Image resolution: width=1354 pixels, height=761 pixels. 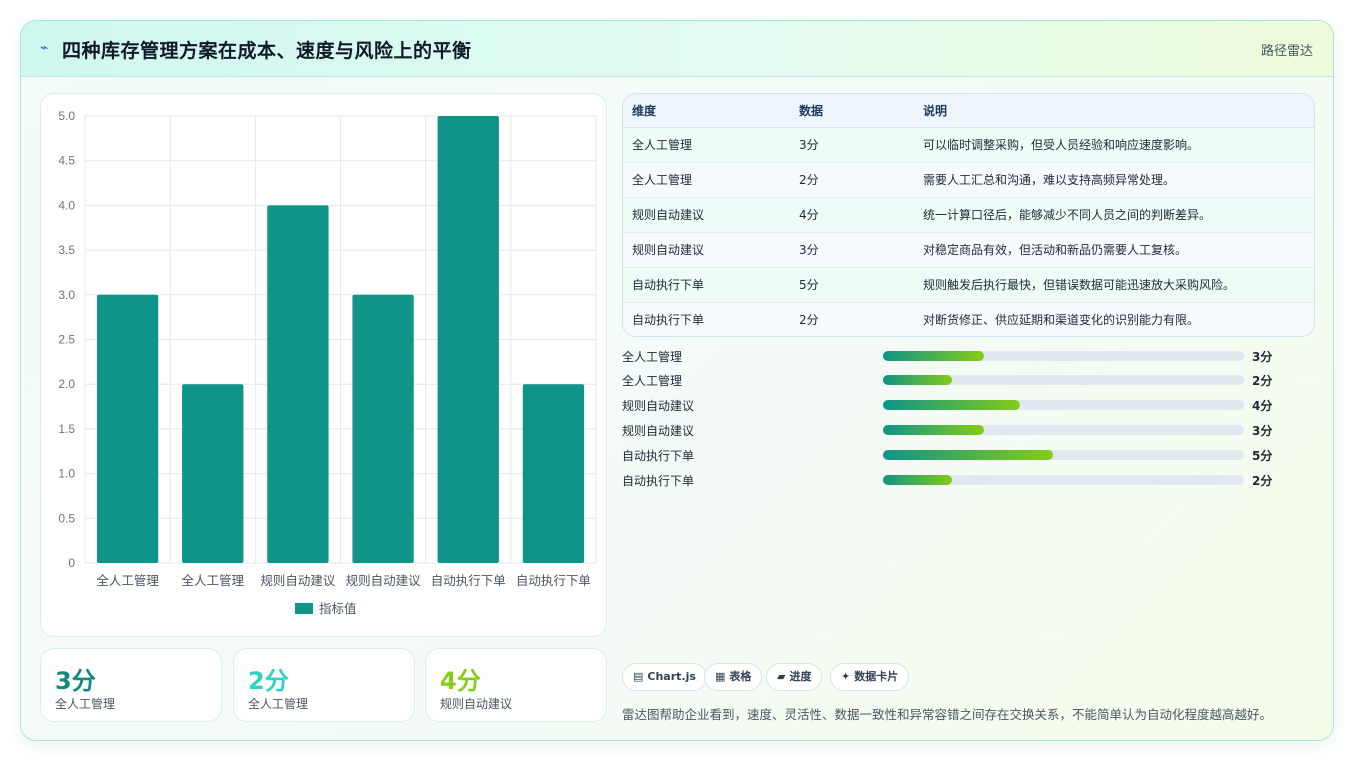 I want to click on progress-row: 自动执行下单 5分, so click(x=968, y=455).